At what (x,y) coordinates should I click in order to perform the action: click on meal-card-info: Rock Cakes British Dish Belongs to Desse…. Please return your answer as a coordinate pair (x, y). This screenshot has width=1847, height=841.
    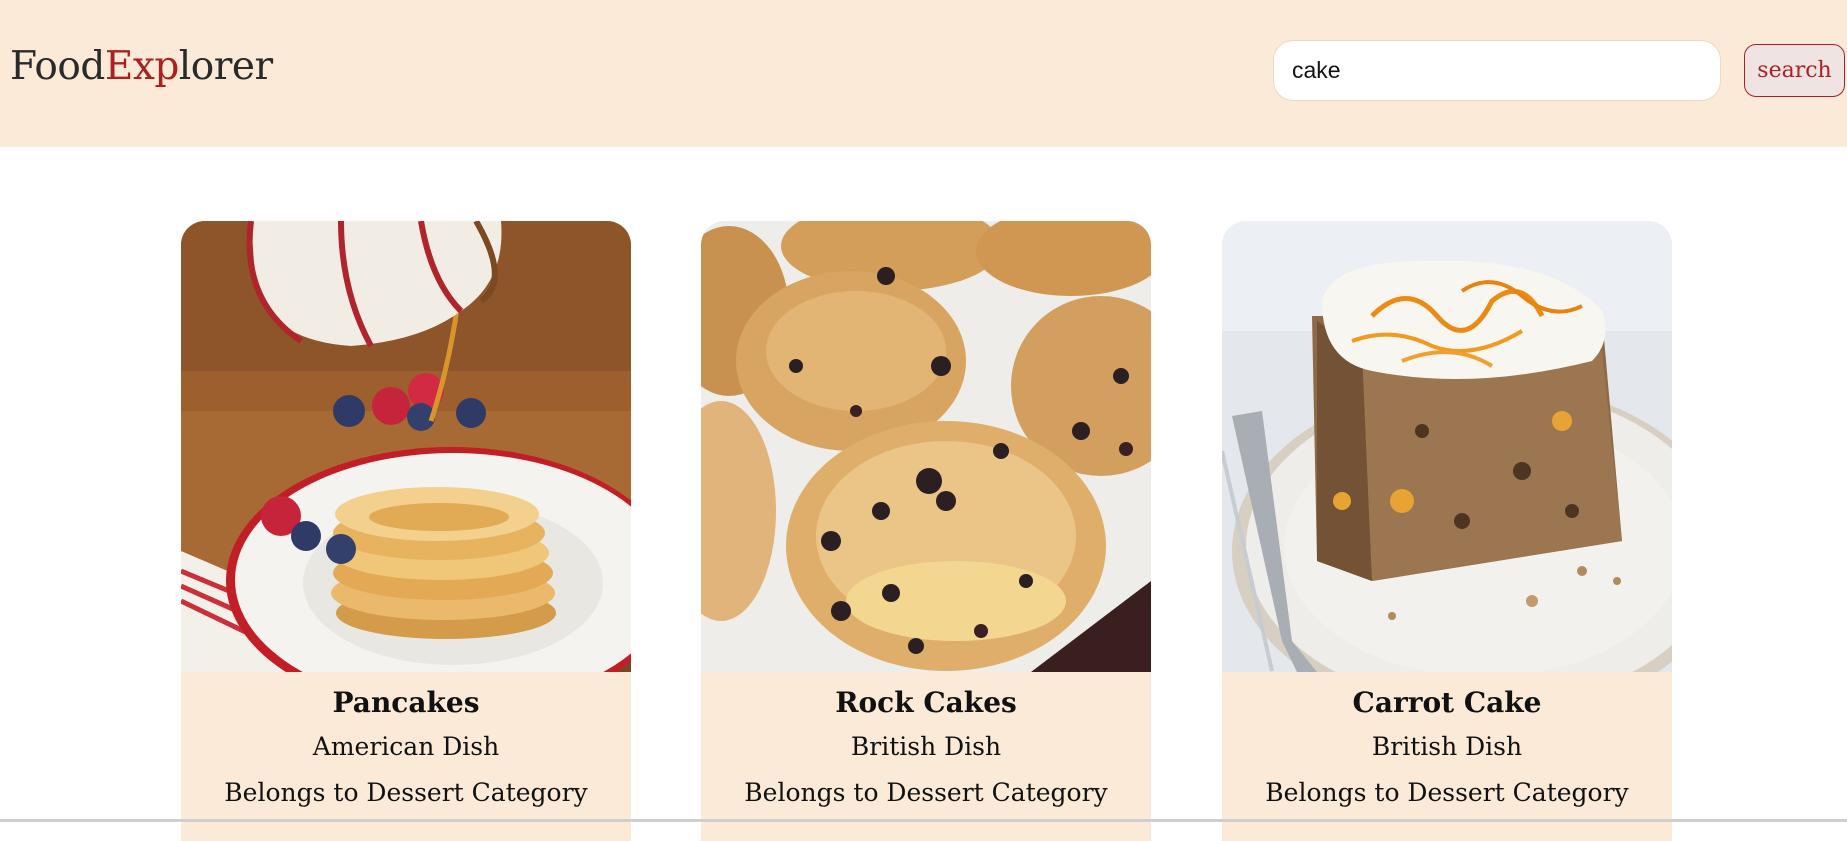
    Looking at the image, I should click on (926, 747).